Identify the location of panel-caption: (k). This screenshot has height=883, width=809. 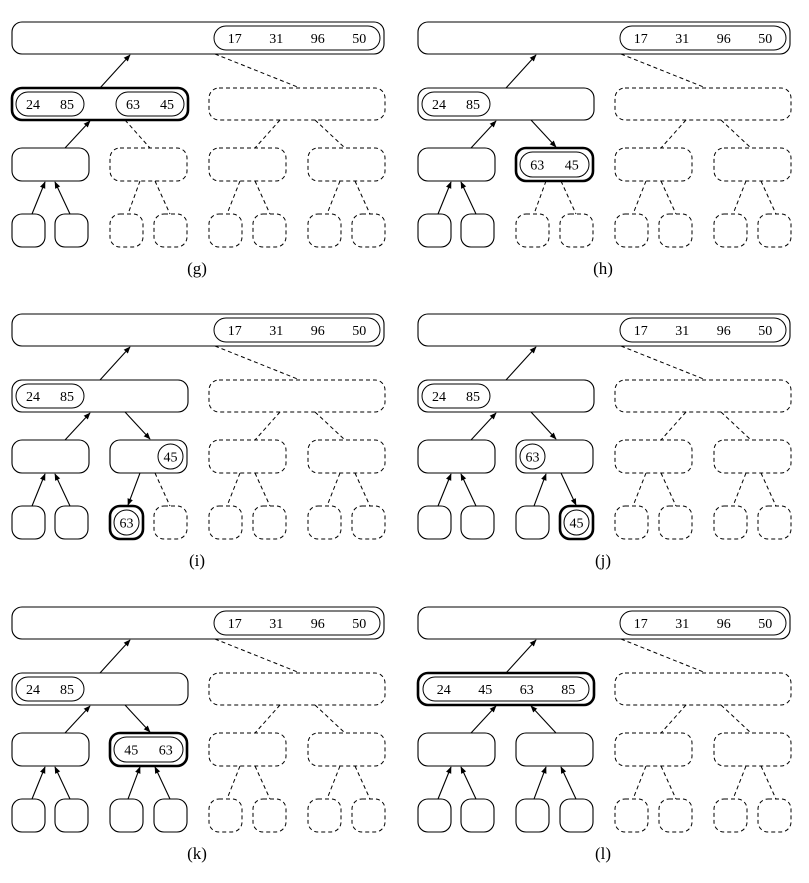
(197, 853).